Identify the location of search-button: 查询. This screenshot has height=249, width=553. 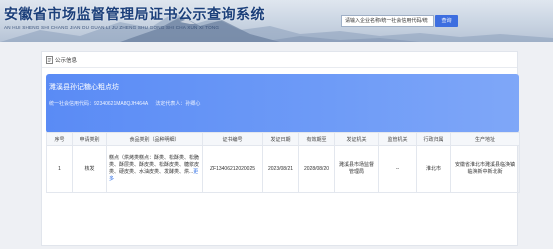
(446, 21).